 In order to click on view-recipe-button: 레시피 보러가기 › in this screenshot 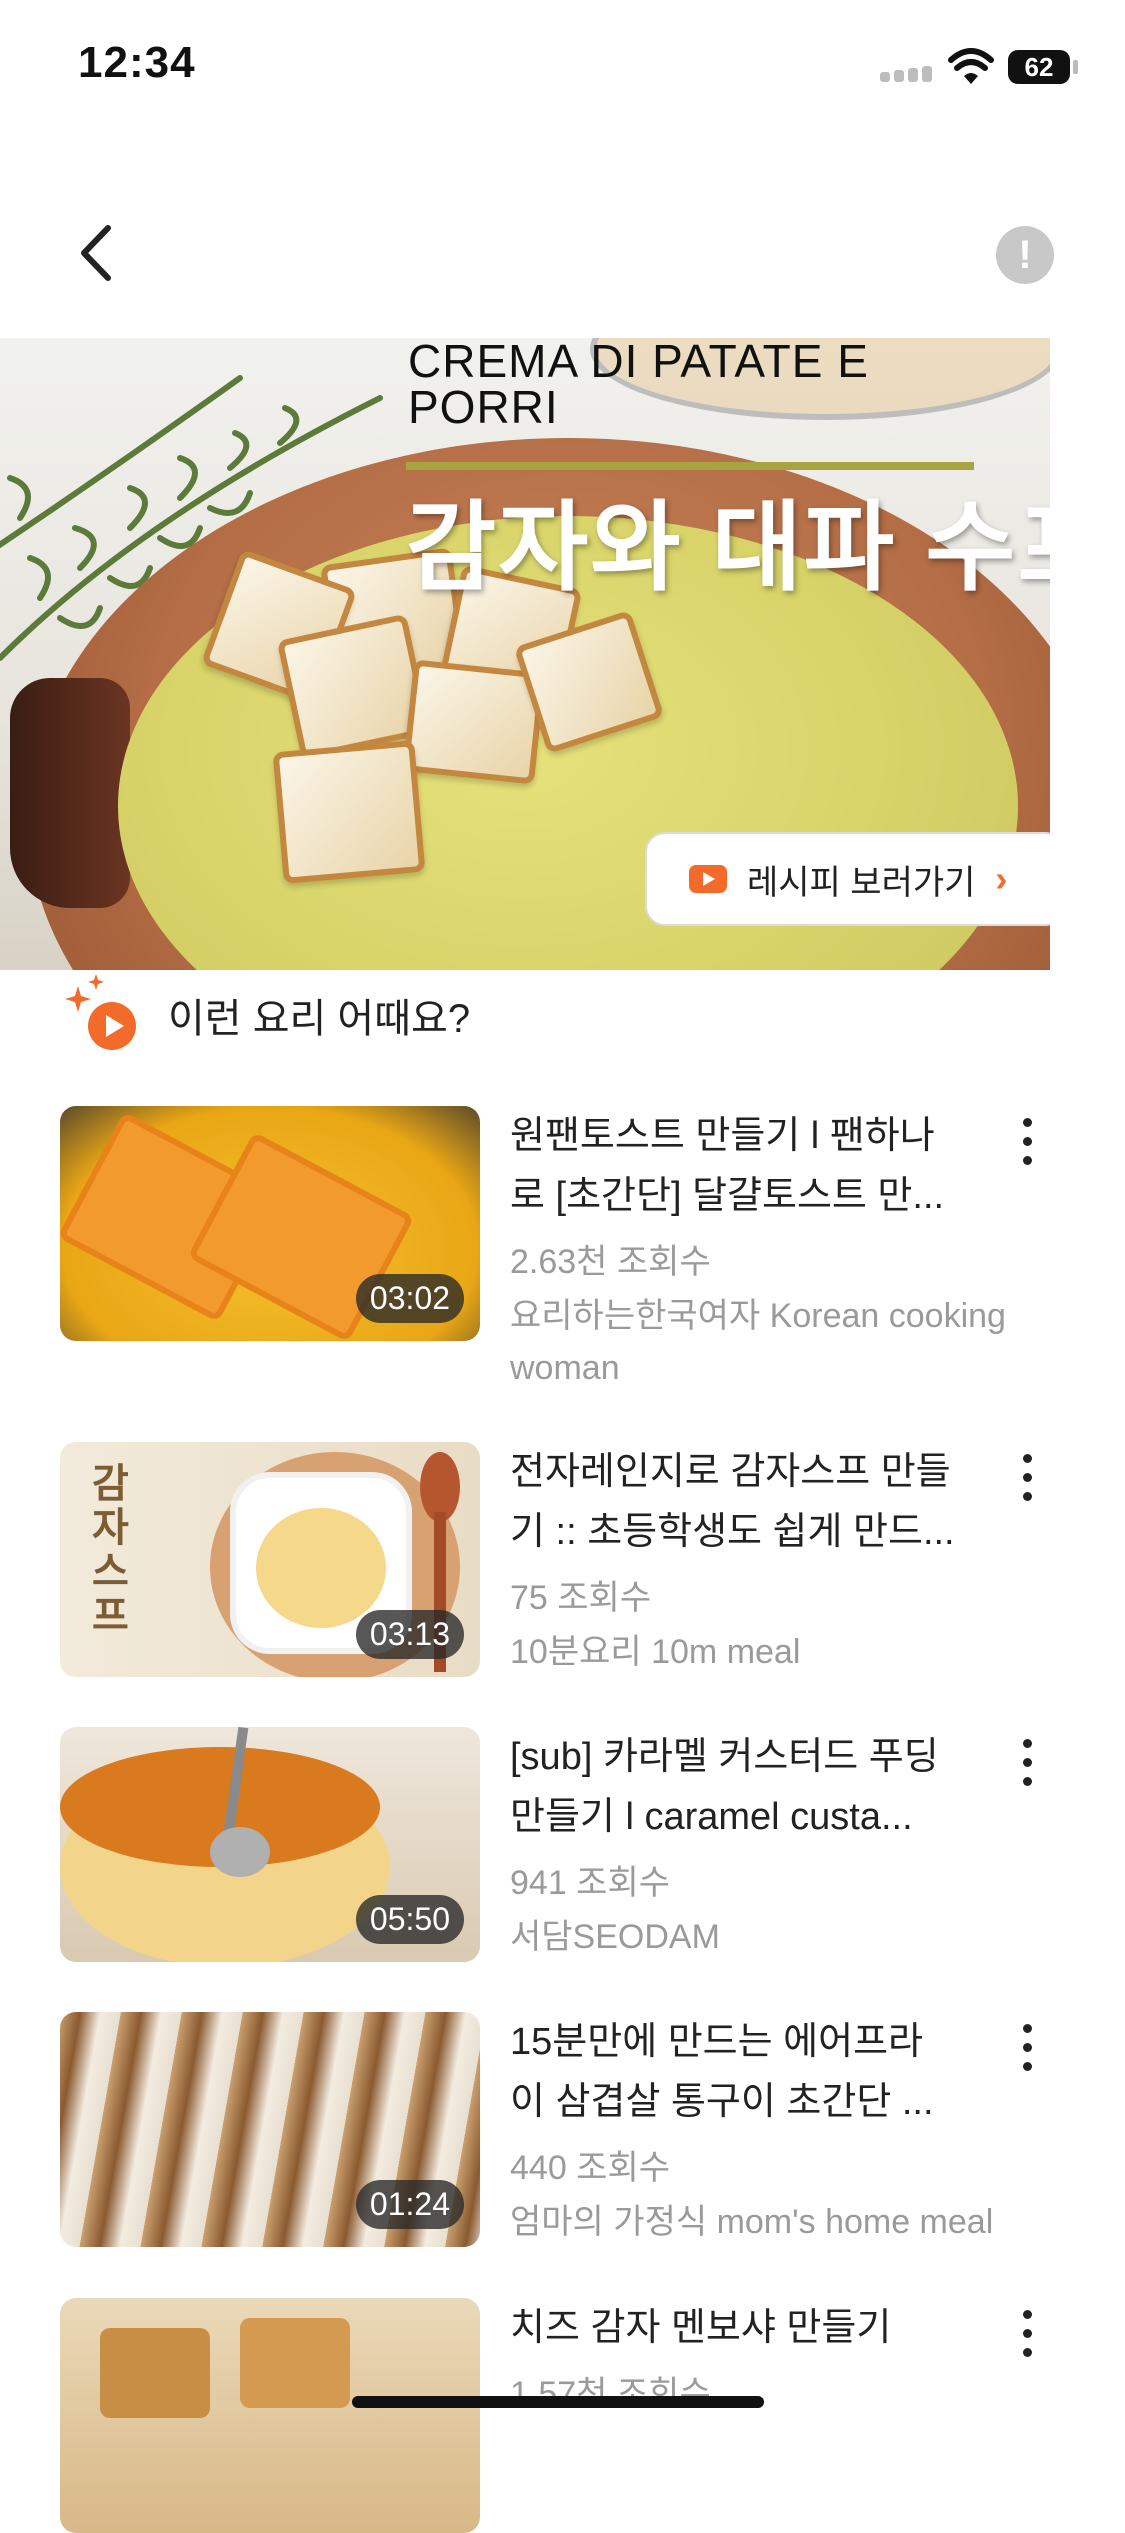, I will do `click(847, 879)`.